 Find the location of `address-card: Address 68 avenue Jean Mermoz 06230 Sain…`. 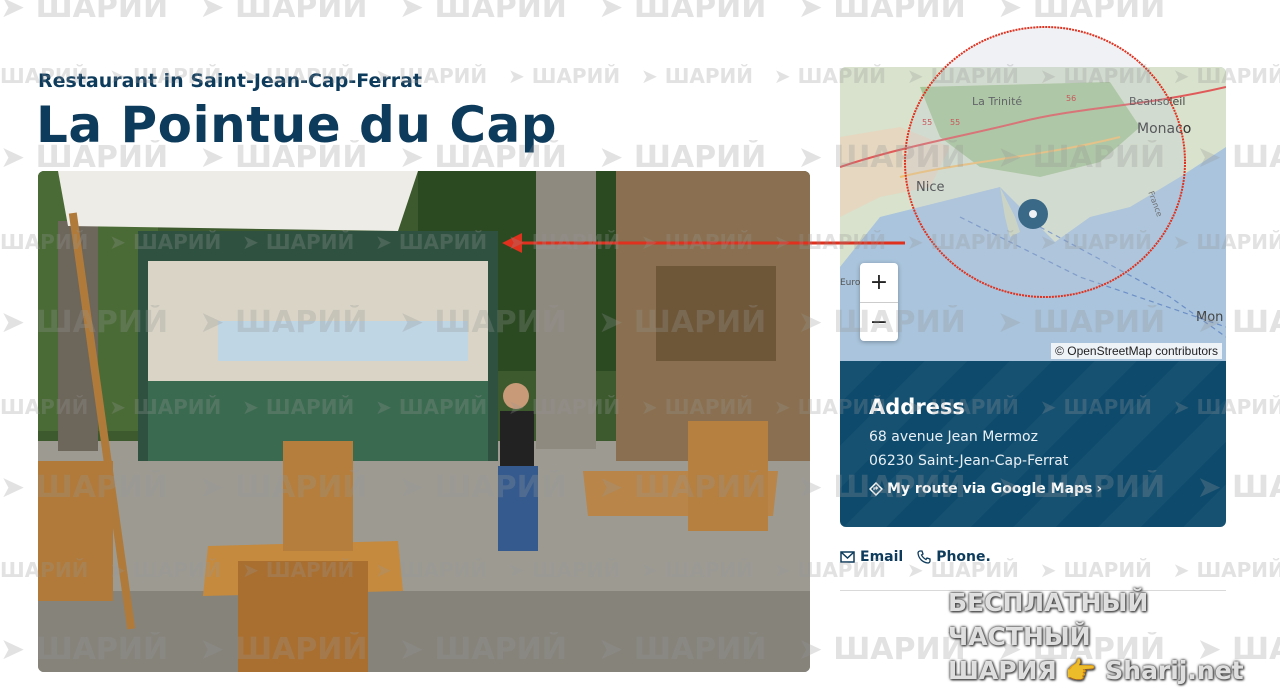

address-card: Address 68 avenue Jean Mermoz 06230 Sain… is located at coordinates (1033, 444).